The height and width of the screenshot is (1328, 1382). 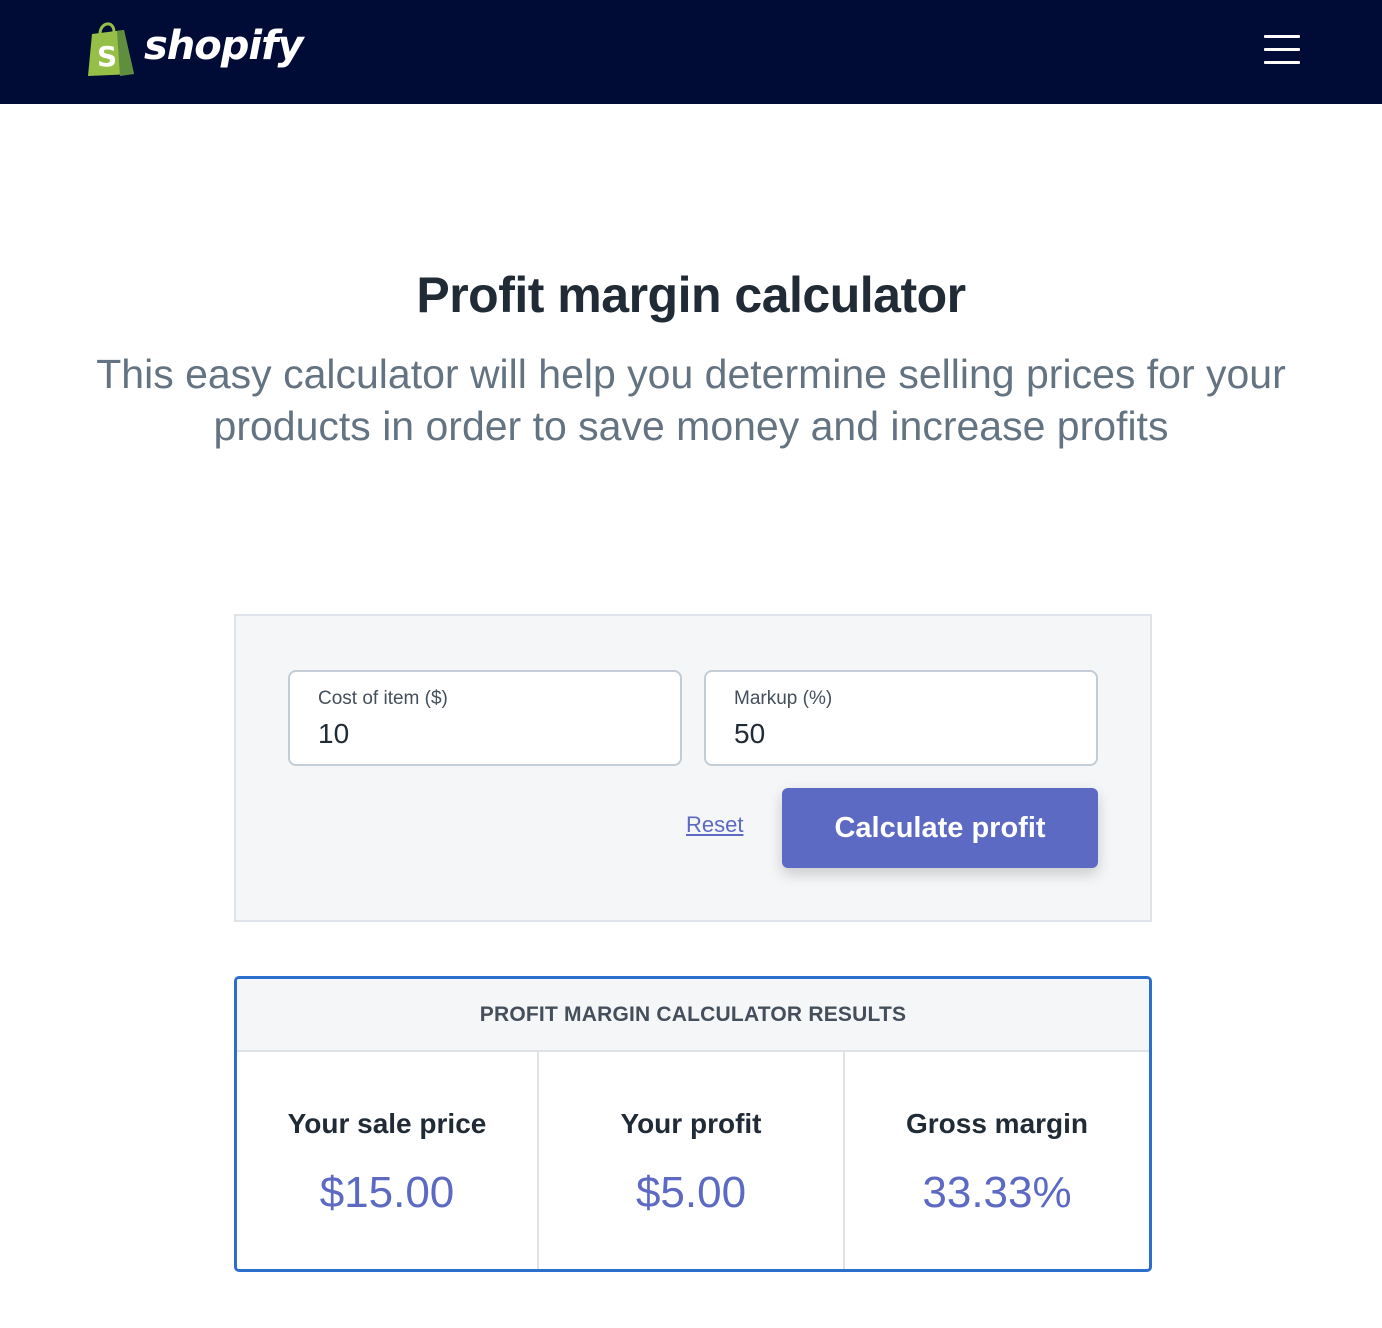 What do you see at coordinates (691, 52) in the screenshot?
I see `top-navigation-bar: S shopify` at bounding box center [691, 52].